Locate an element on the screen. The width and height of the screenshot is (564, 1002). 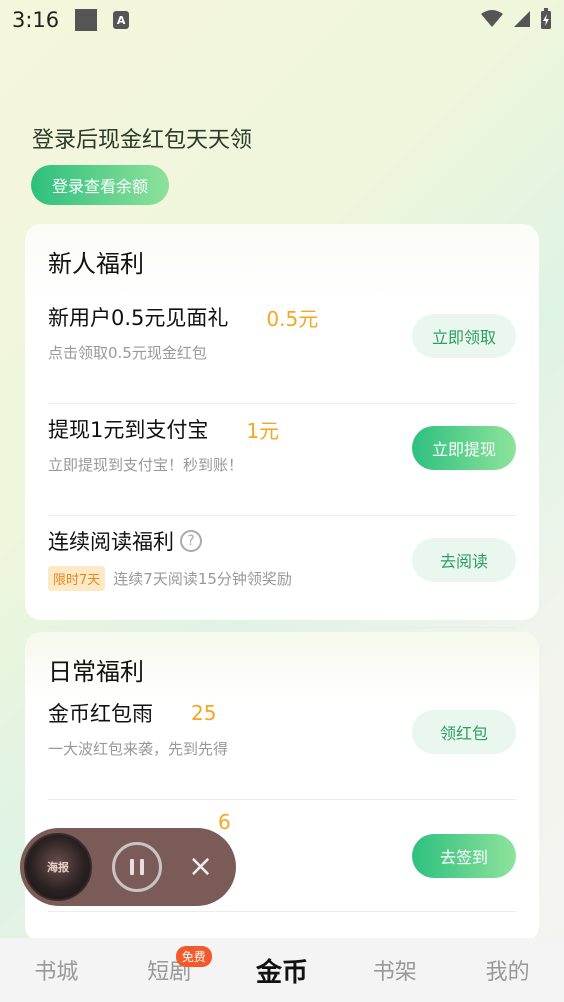
status-time: 3:16 is located at coordinates (36, 20).